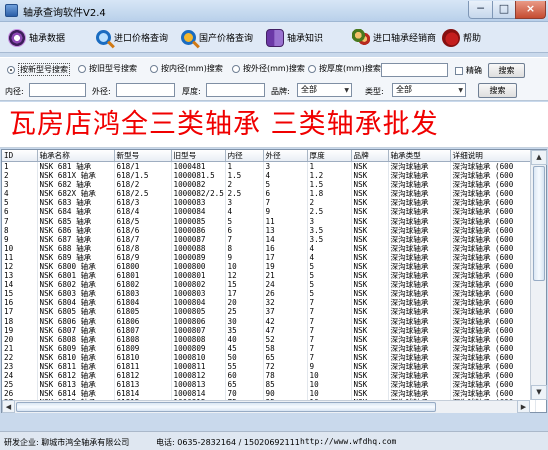 This screenshot has width=548, height=450. Describe the element at coordinates (76, 194) in the screenshot. I see `table-cell: NSK 682X 轴承` at that location.